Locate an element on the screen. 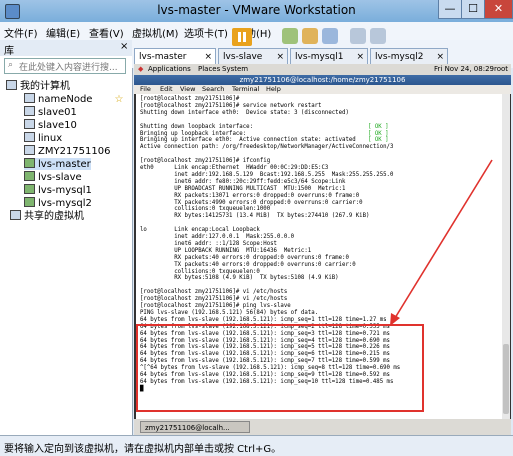  annotation-arrow is located at coordinates (441, 242).